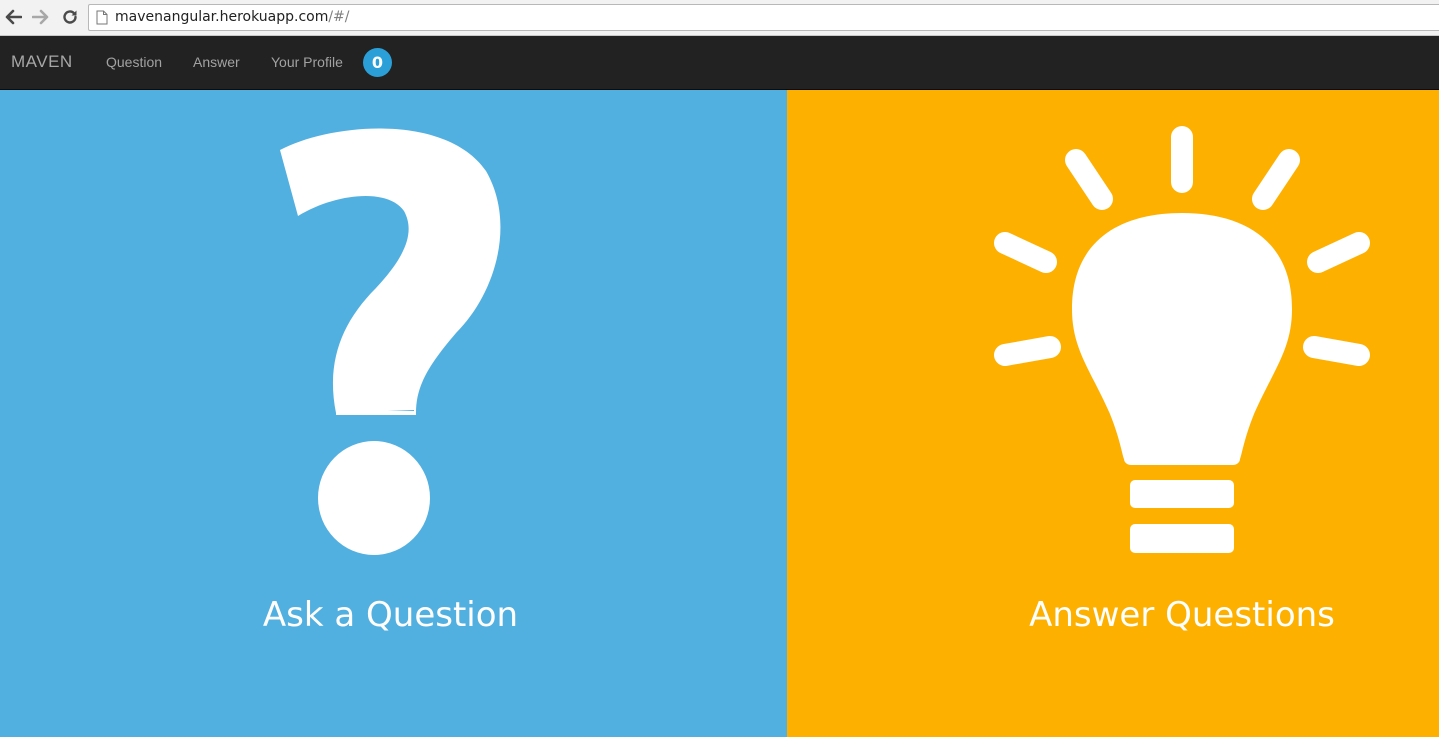 This screenshot has height=737, width=1439. I want to click on page-icon, so click(102, 17).